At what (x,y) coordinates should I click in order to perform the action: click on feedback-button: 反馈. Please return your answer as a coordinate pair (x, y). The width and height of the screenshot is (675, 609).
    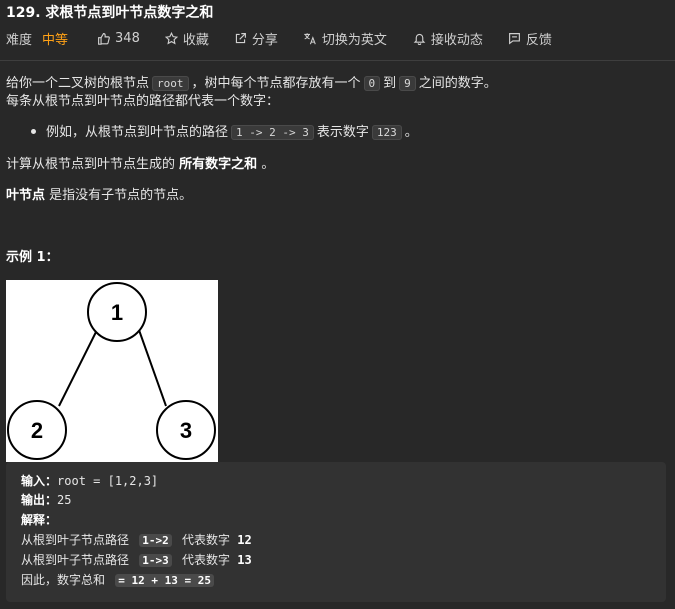
    Looking at the image, I should click on (530, 38).